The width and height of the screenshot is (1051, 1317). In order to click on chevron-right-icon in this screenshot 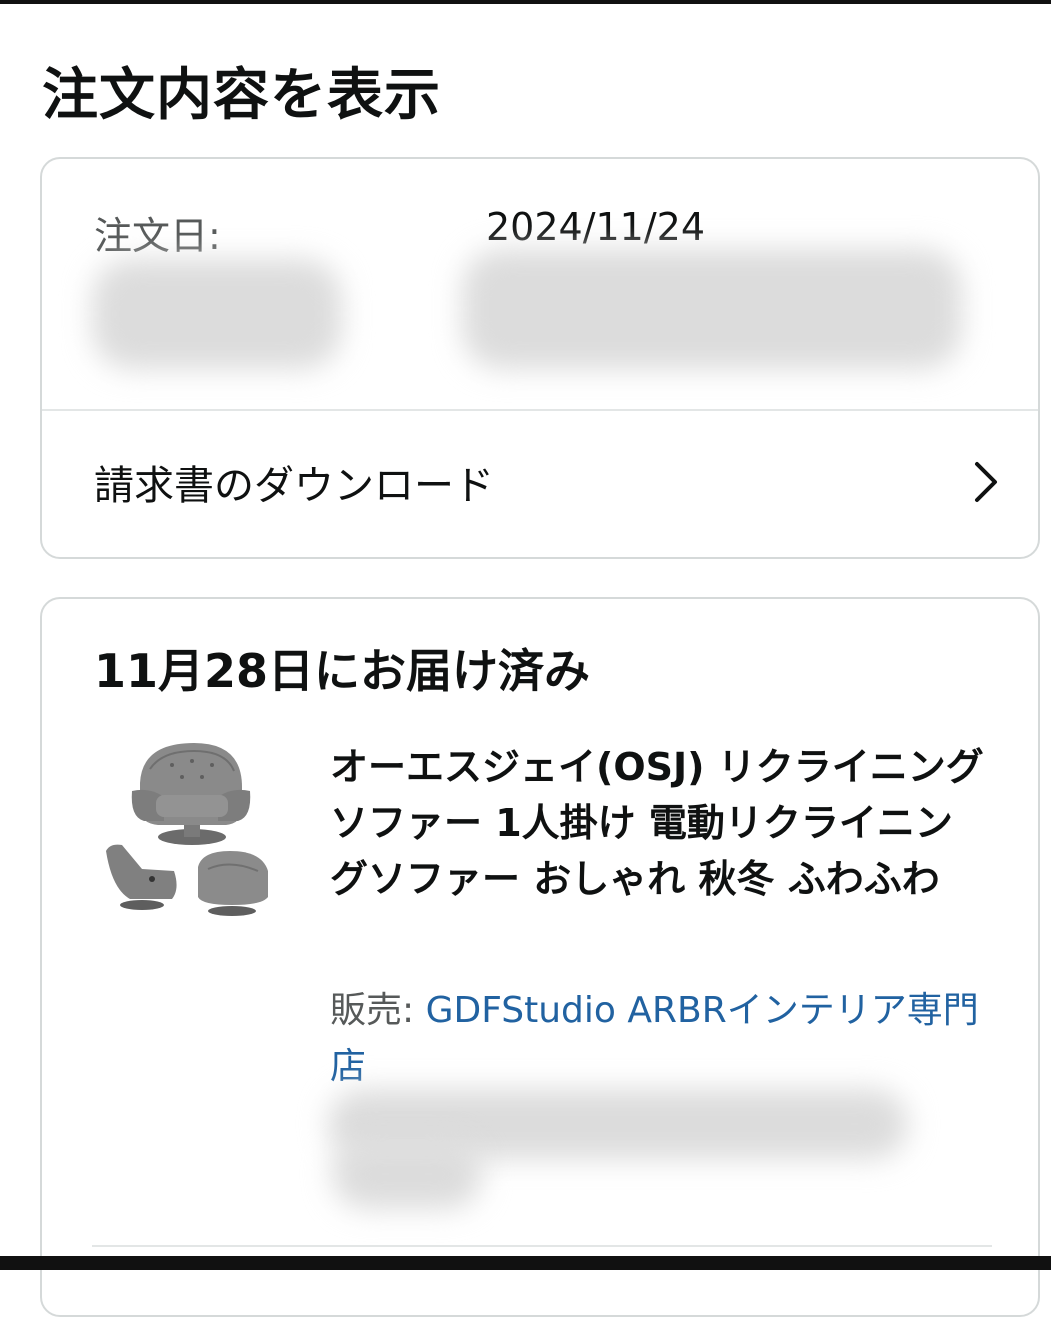, I will do `click(986, 482)`.